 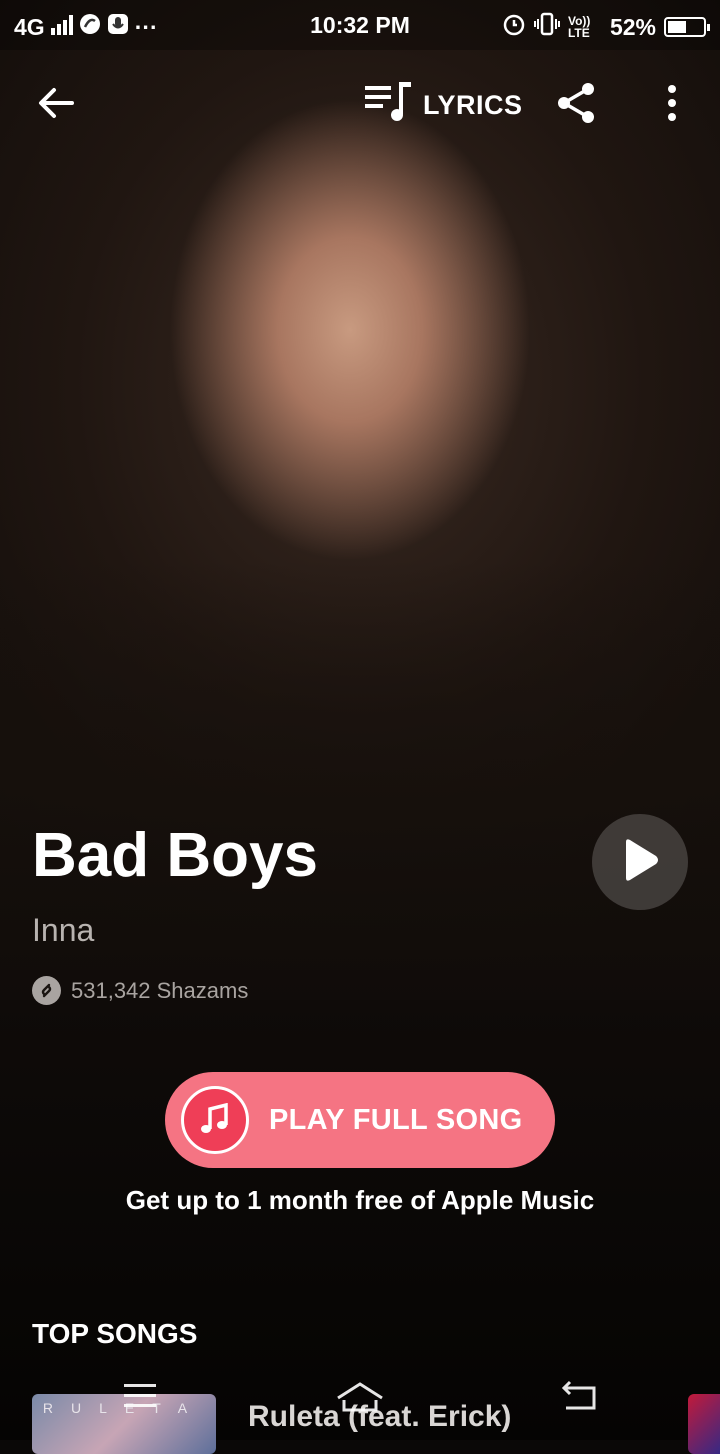 What do you see at coordinates (360, 25) in the screenshot?
I see `status-bar: 4G ··· 10:32 PM Vo)) LTE 52%` at bounding box center [360, 25].